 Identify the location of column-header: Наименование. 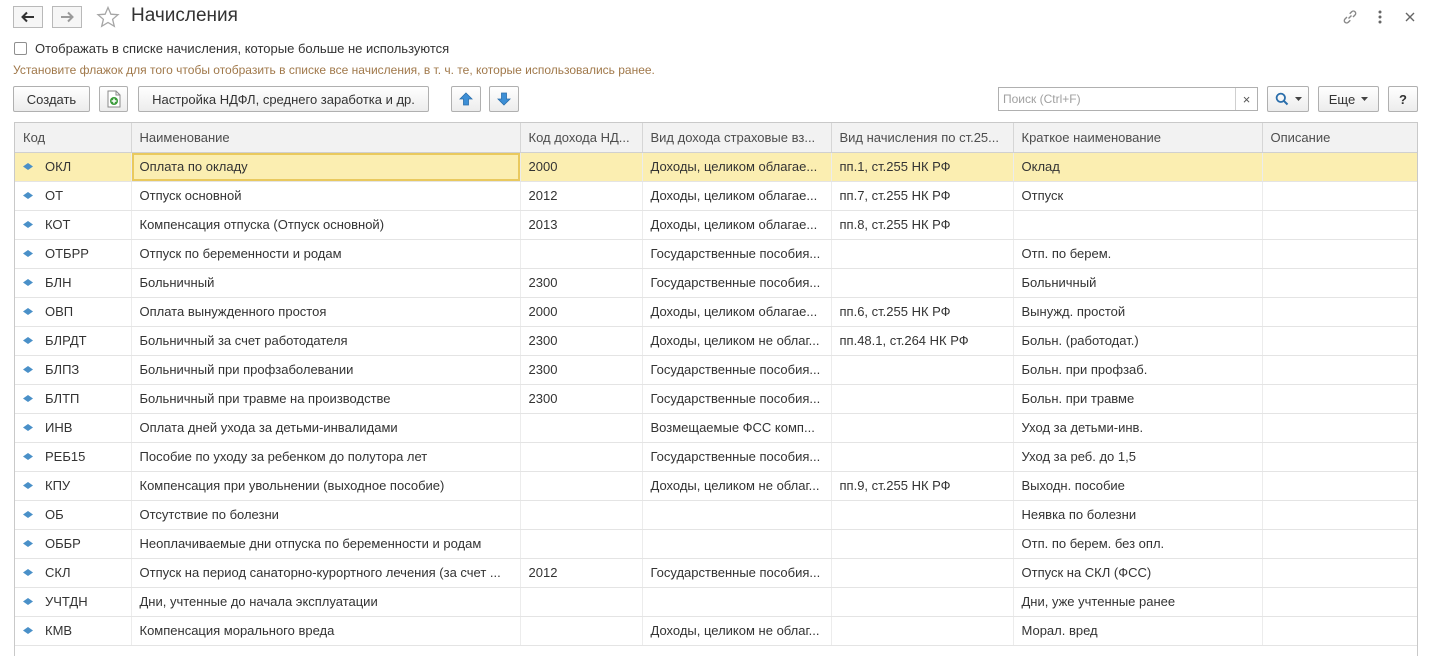
(326, 138).